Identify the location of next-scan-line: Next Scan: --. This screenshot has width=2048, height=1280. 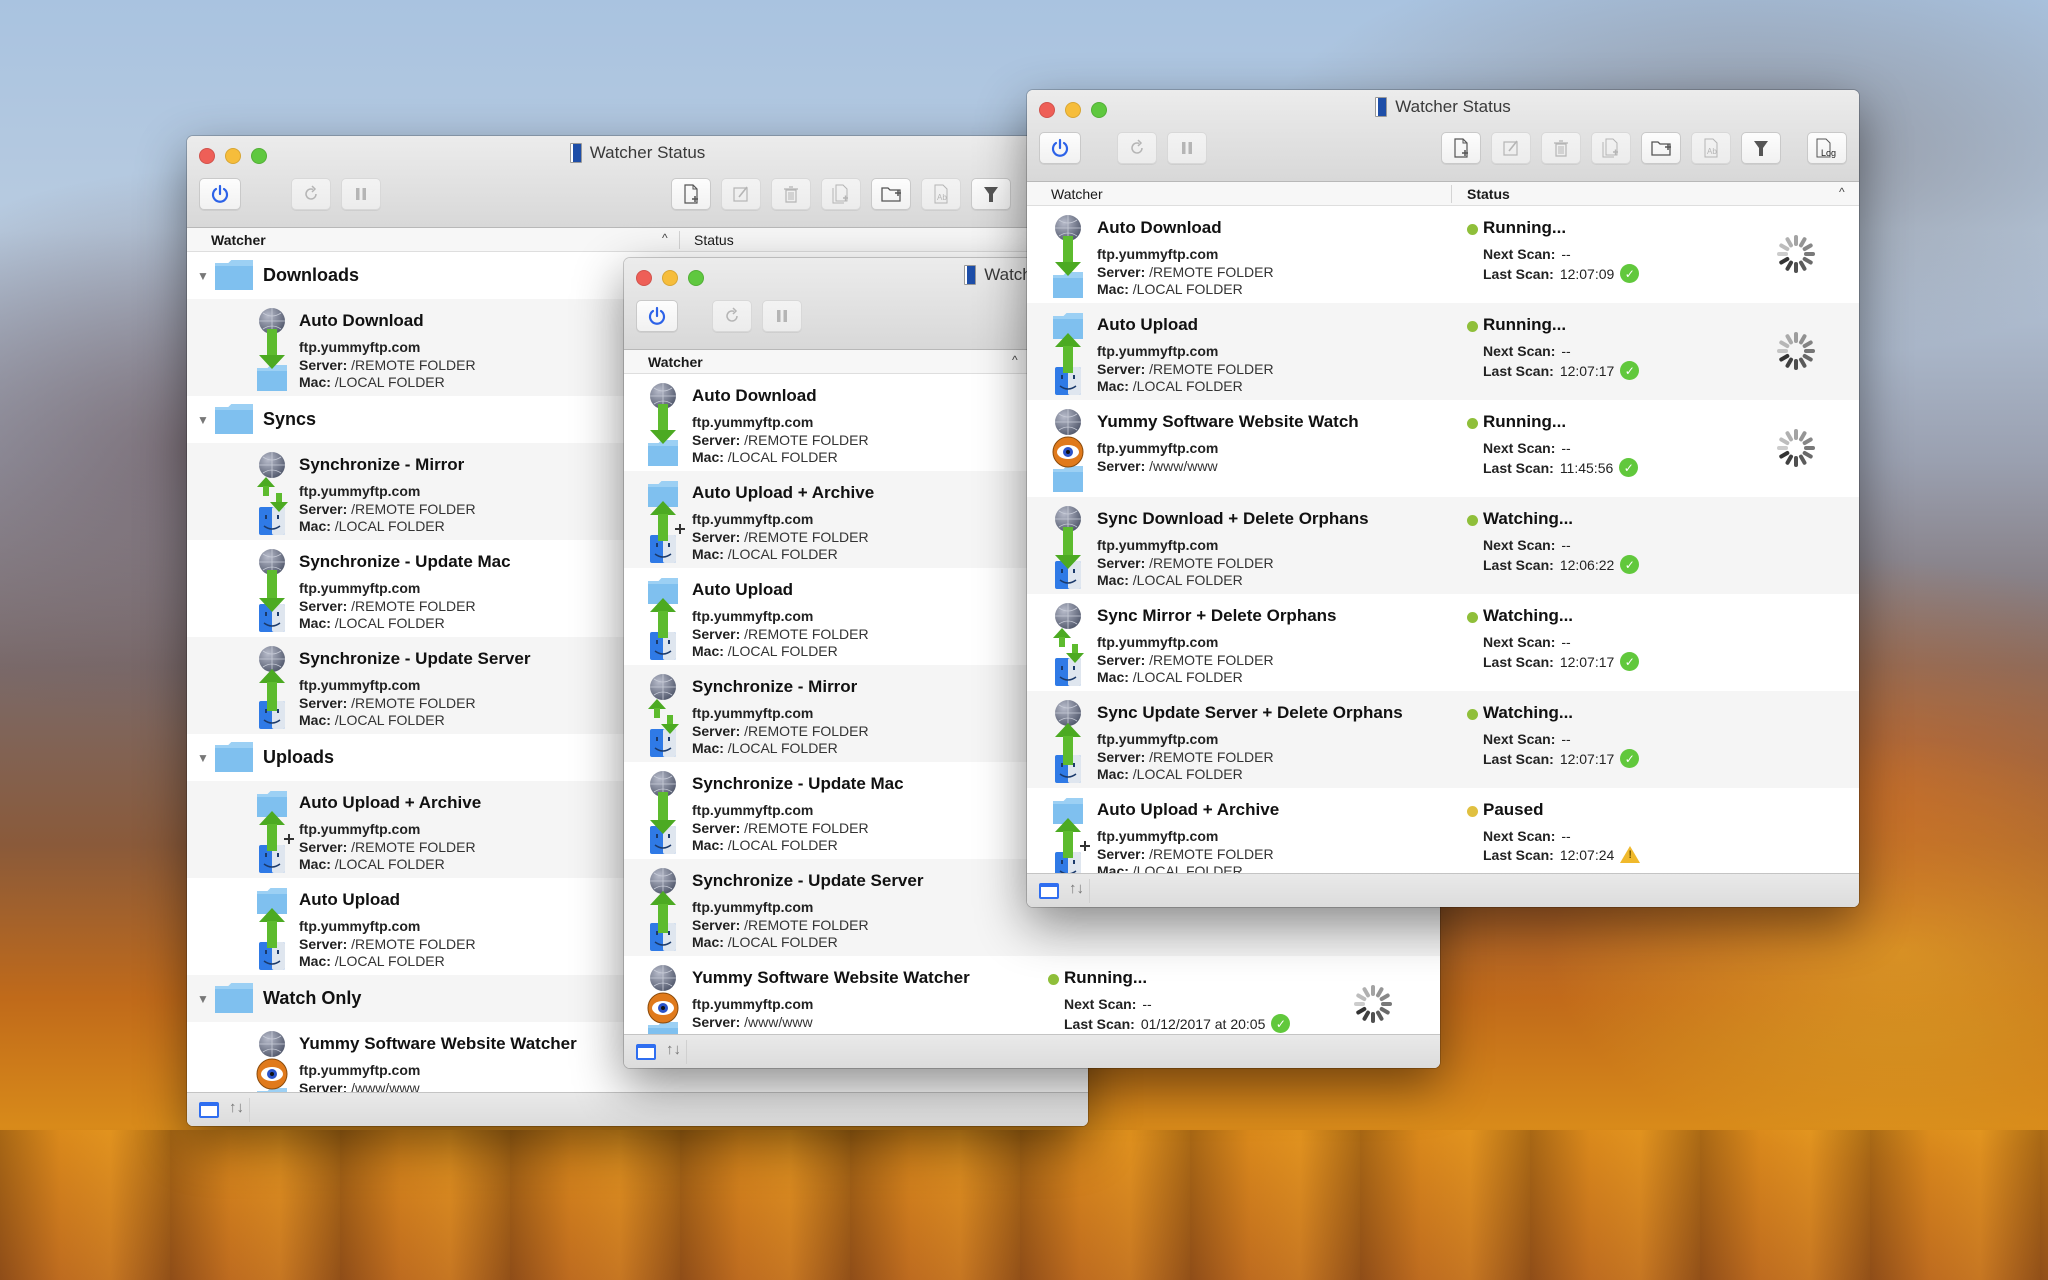
(1527, 351).